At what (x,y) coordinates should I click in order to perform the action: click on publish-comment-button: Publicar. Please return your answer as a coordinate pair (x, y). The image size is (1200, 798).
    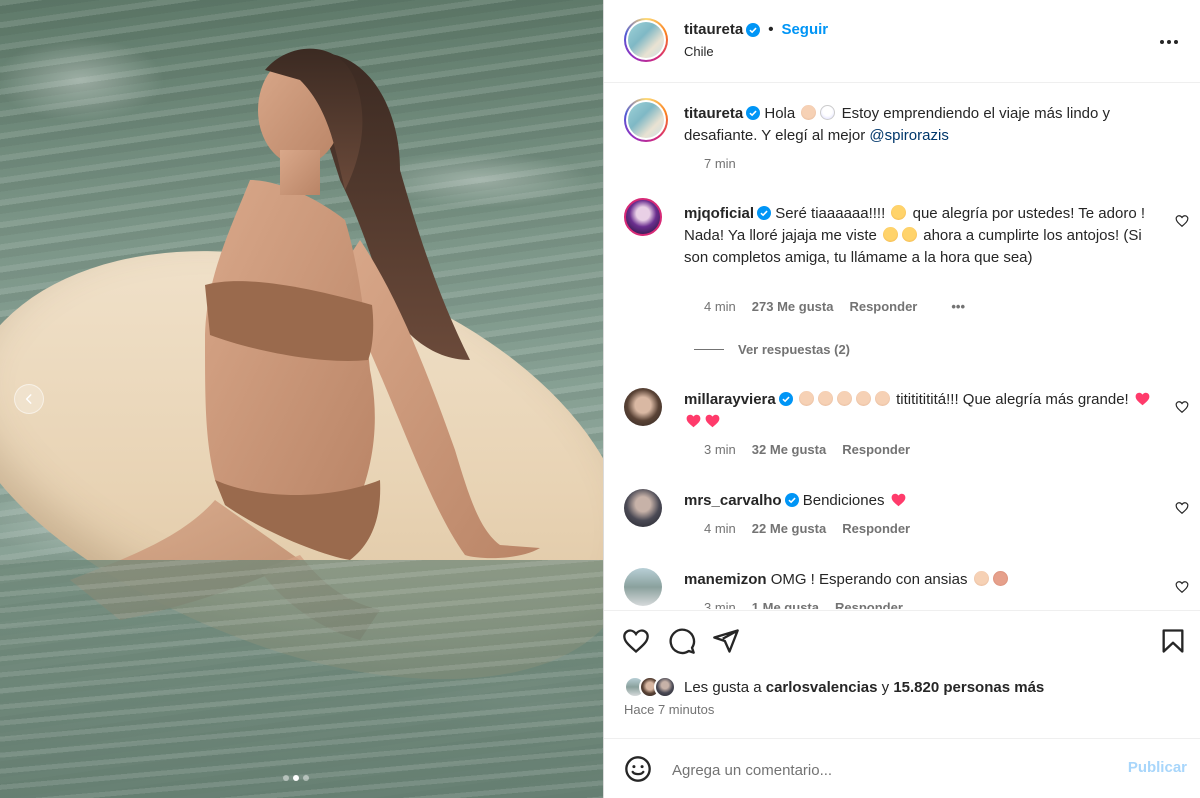
    Looking at the image, I should click on (1157, 767).